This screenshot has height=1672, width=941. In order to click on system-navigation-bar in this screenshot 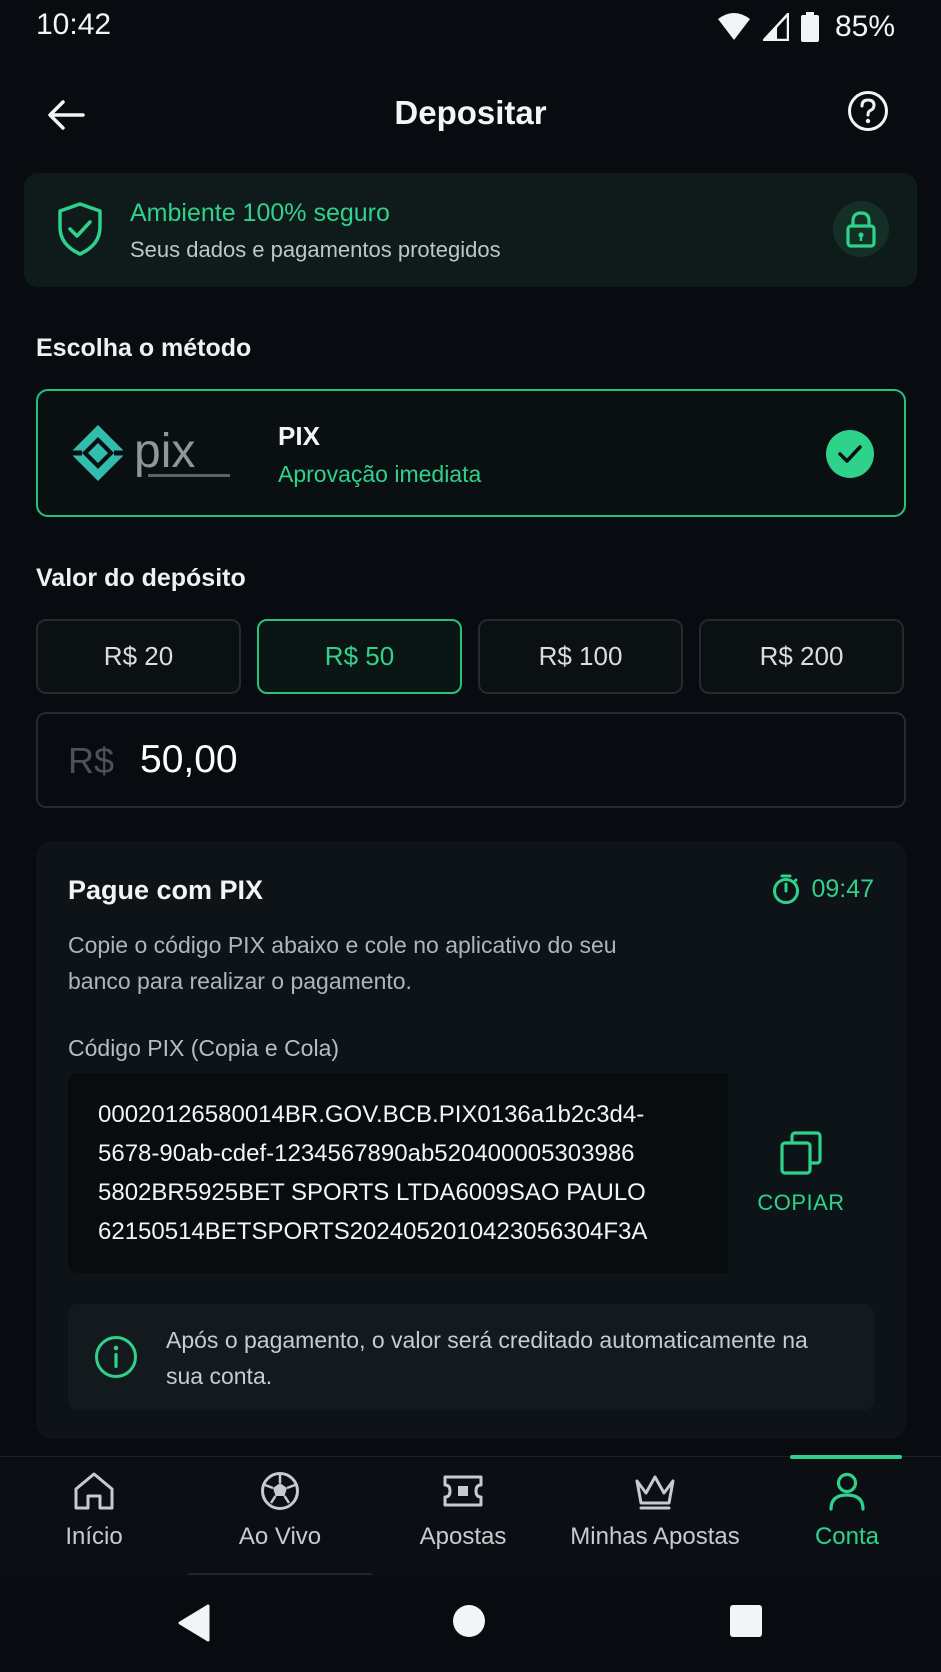, I will do `click(470, 1624)`.